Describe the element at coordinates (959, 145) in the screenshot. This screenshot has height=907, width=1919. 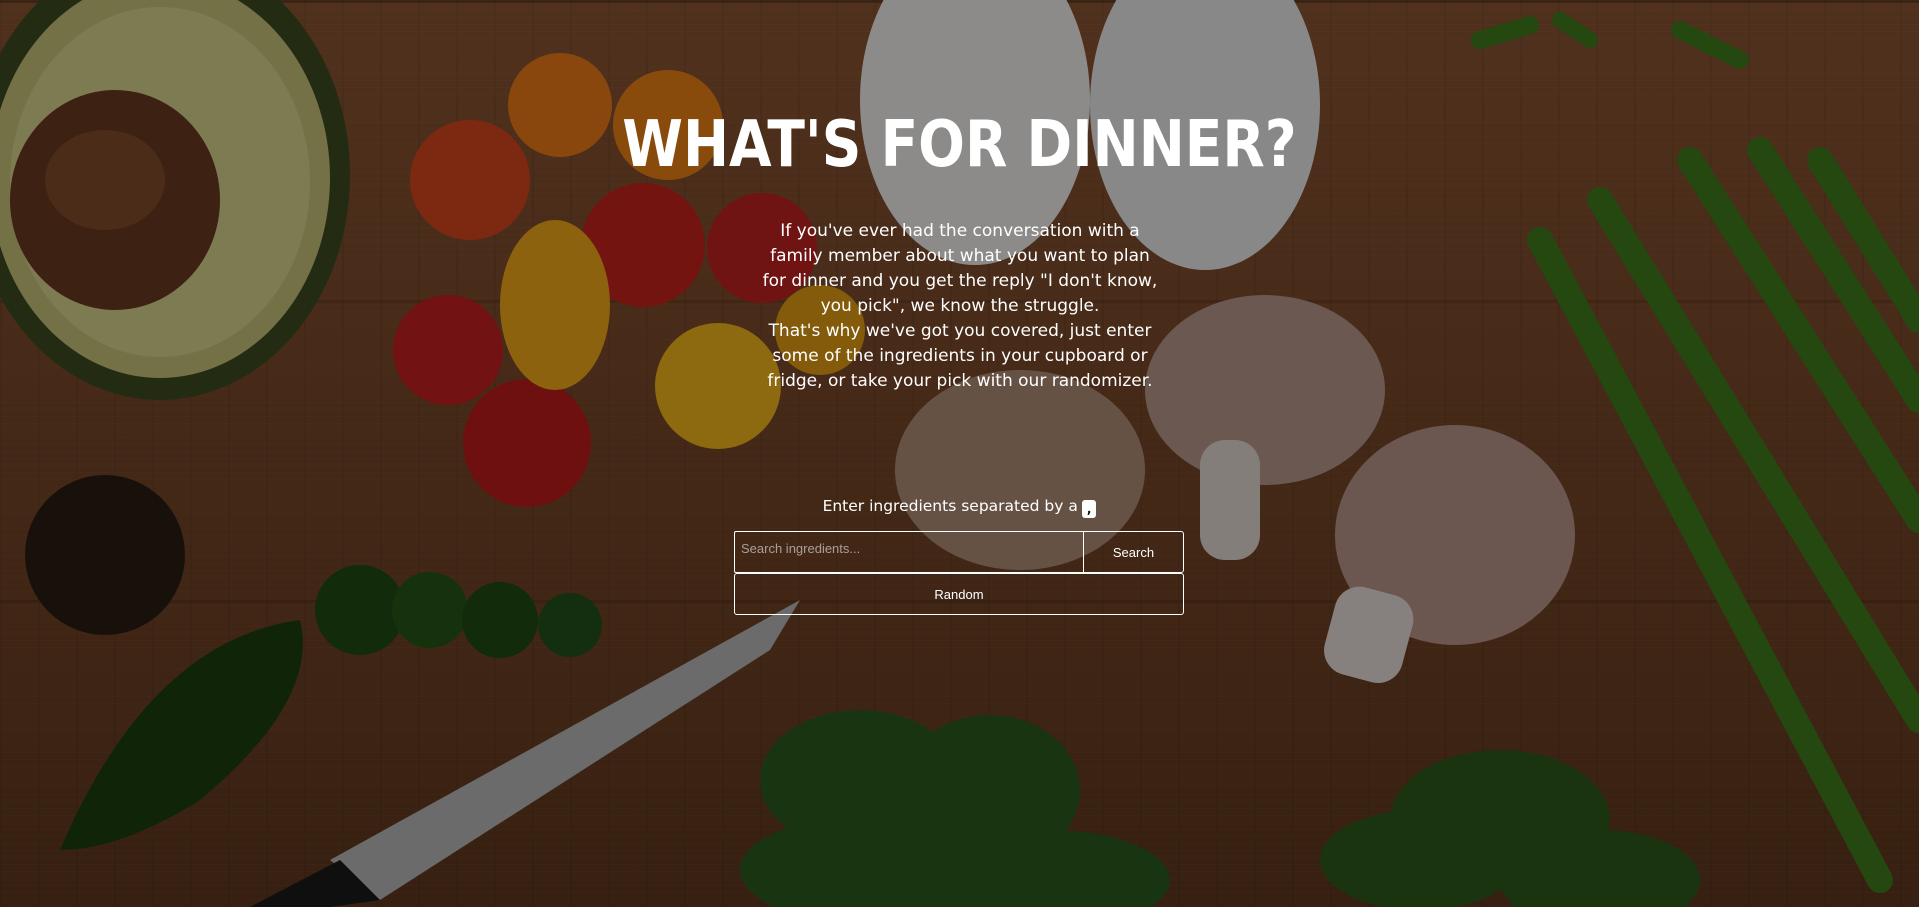
I see `page-title: WHAT'S FOR DINNER?` at that location.